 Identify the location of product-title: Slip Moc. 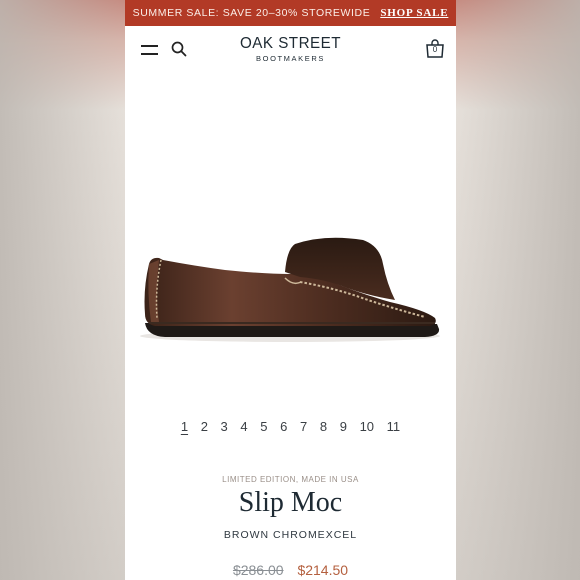
(290, 502).